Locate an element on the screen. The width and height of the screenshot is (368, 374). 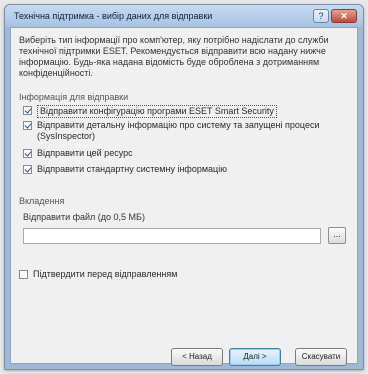
info-section-heading: Інформація для відправки is located at coordinates (74, 97).